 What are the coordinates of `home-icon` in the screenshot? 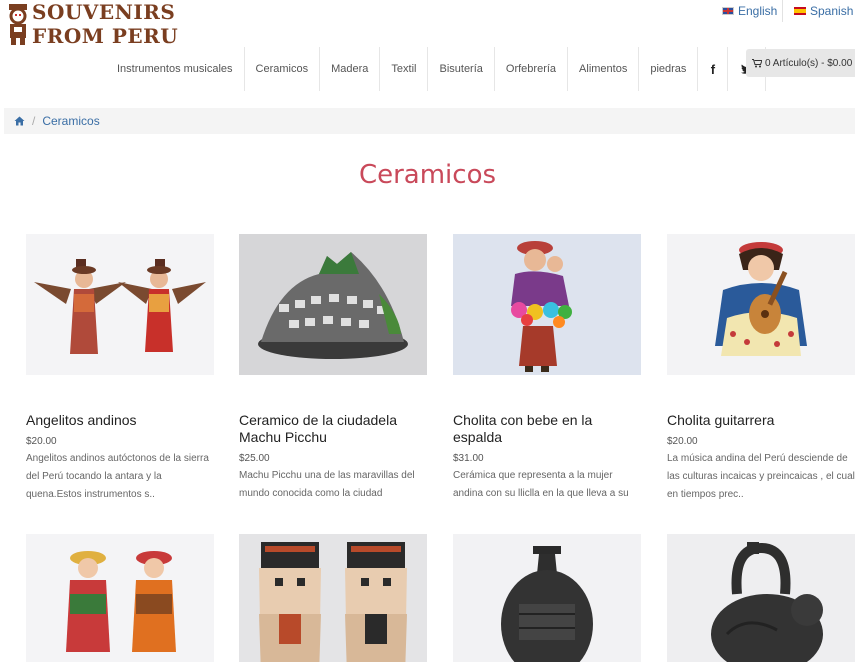 It's located at (19, 121).